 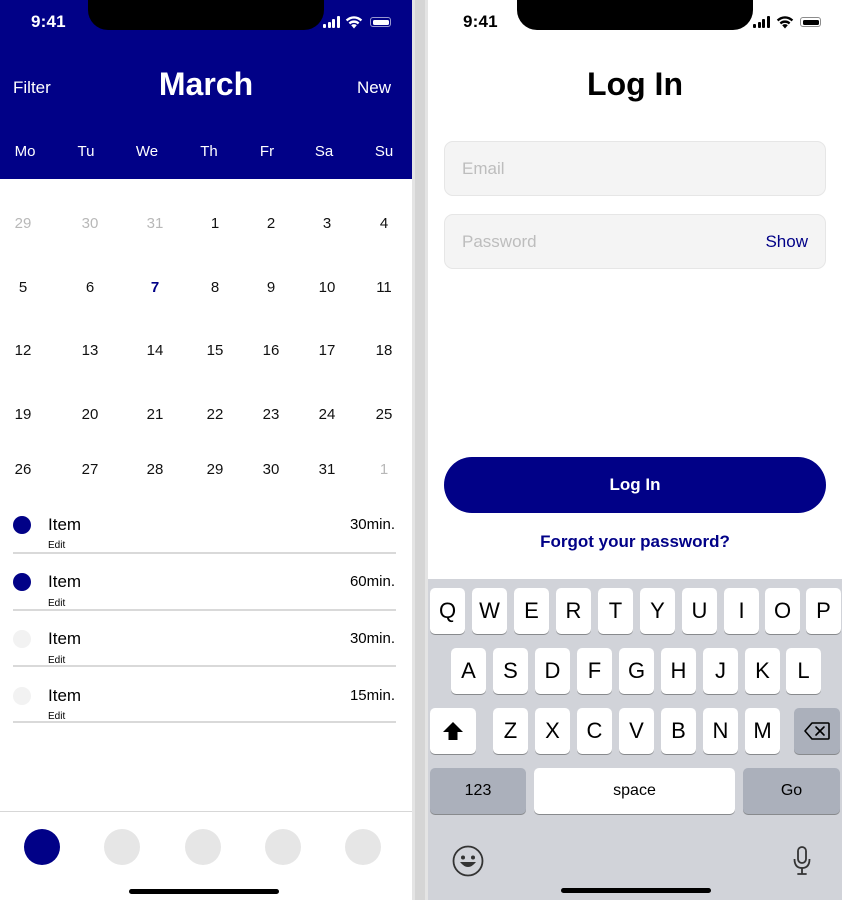 What do you see at coordinates (90, 287) in the screenshot?
I see `calendar-day: 6` at bounding box center [90, 287].